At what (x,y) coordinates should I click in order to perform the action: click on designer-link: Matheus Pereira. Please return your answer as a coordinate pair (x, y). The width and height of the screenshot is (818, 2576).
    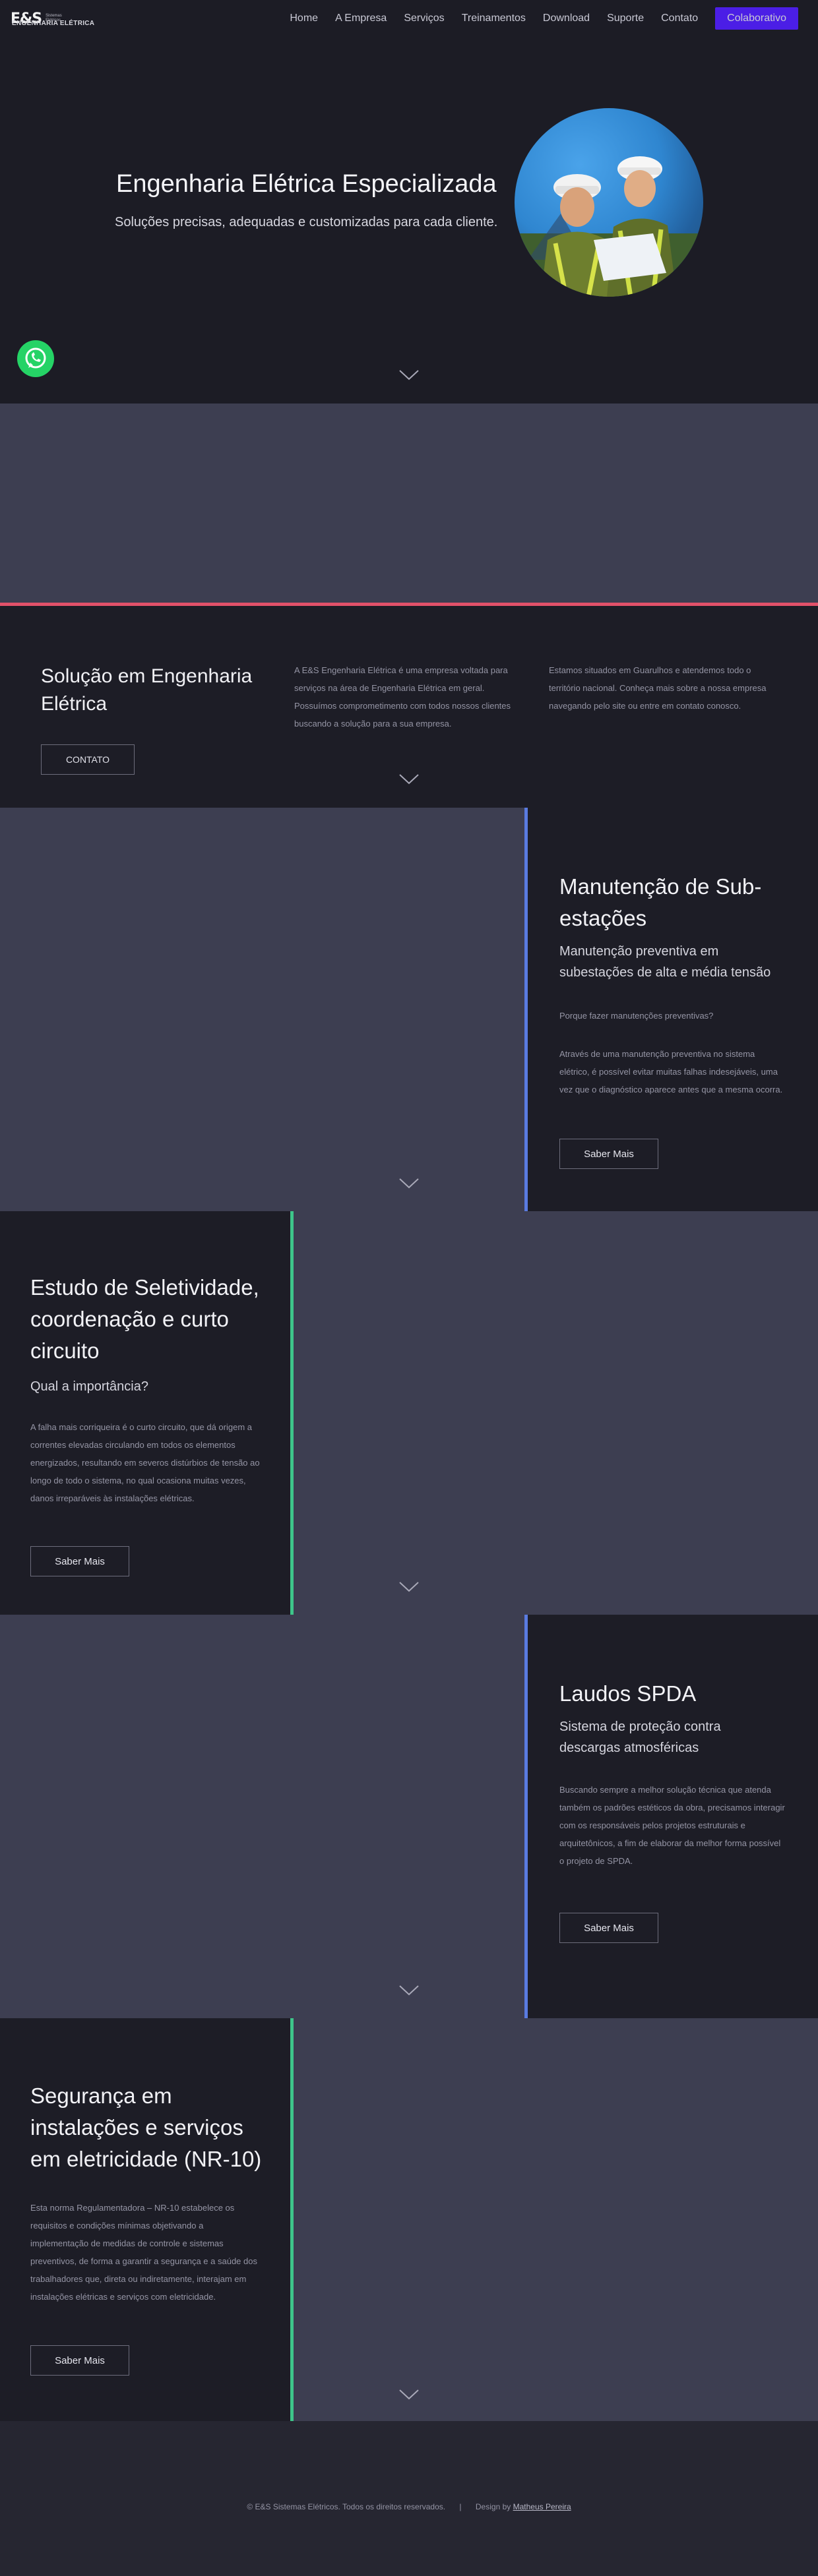
    Looking at the image, I should click on (542, 2506).